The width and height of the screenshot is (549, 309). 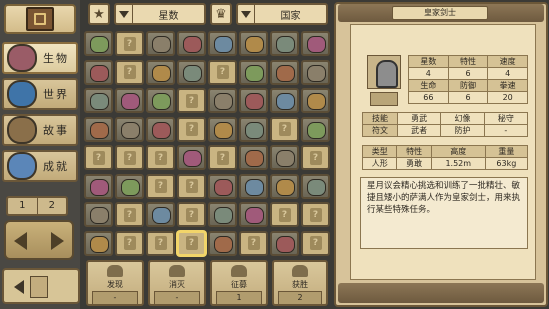 What do you see at coordinates (41, 286) in the screenshot?
I see `back-button` at bounding box center [41, 286].